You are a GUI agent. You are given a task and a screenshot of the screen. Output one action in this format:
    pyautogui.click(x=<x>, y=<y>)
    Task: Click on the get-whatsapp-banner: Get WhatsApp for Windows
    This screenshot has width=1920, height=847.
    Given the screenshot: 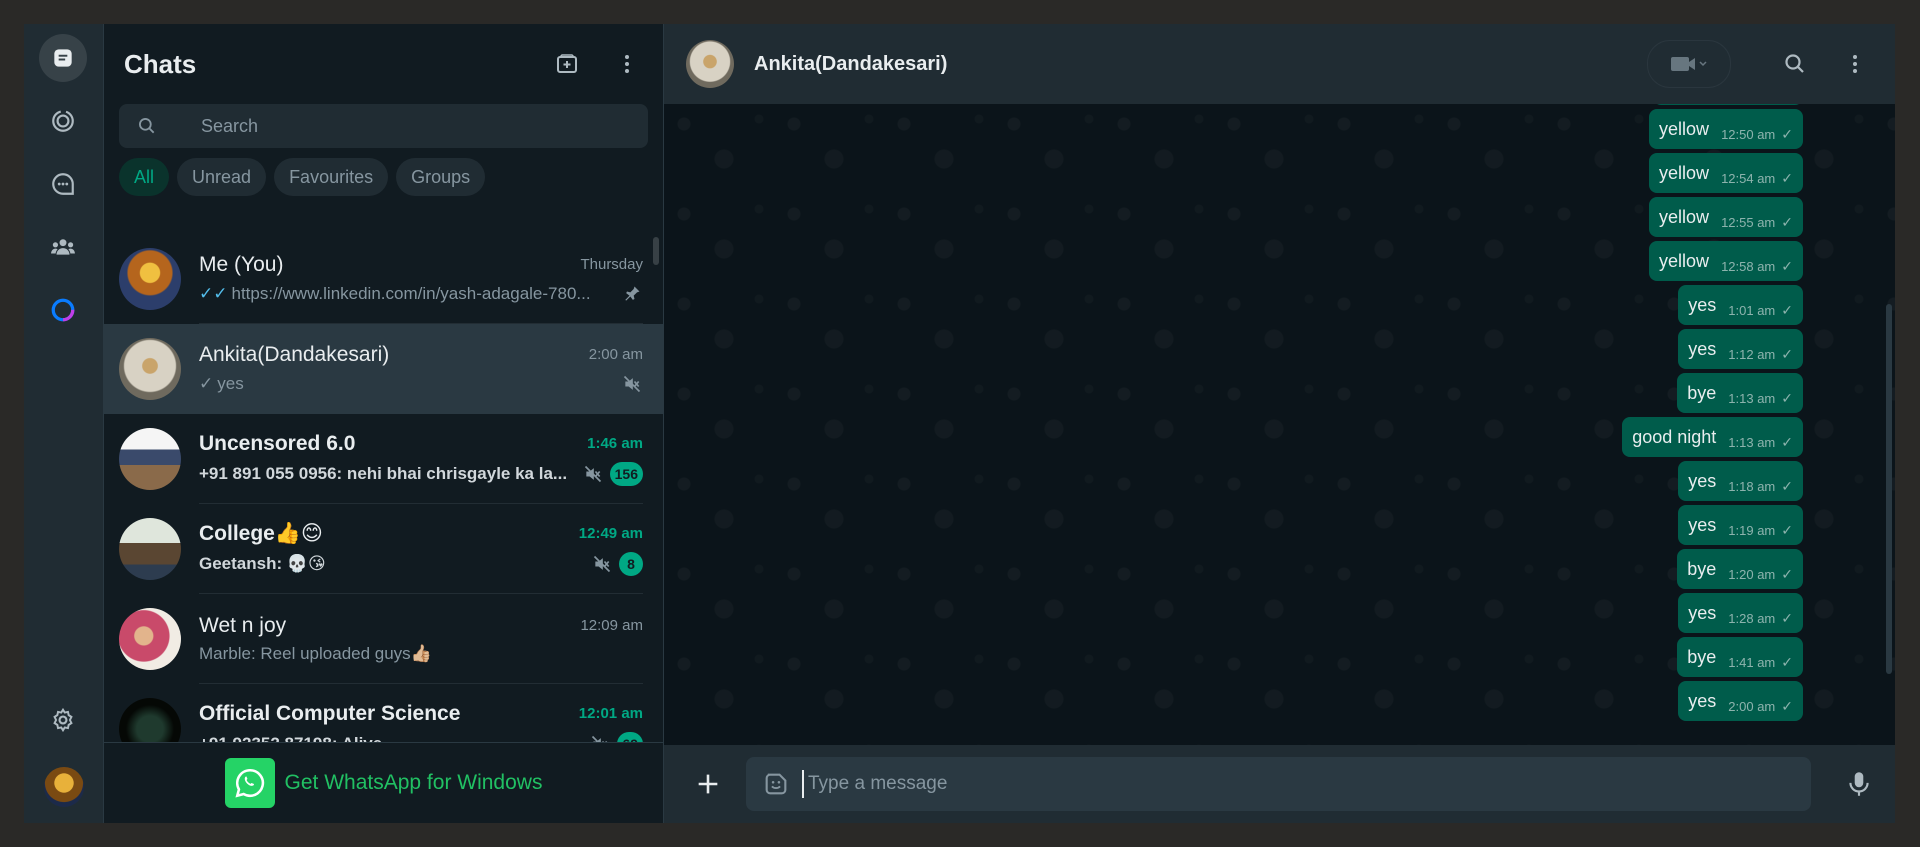 What is the action you would take?
    pyautogui.click(x=383, y=782)
    